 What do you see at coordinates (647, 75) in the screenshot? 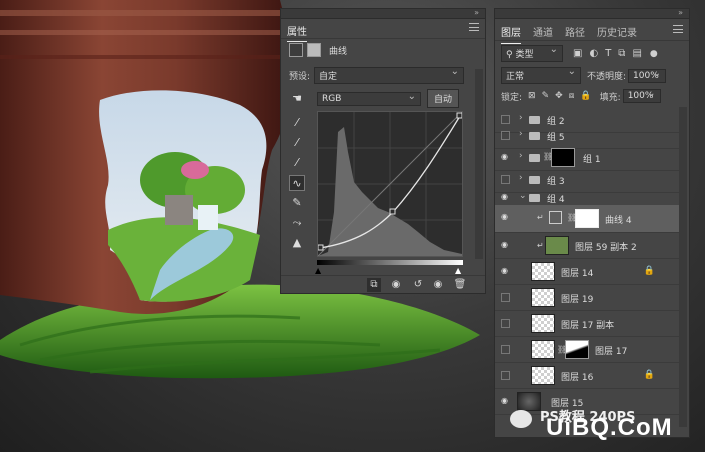
I see `opacity-field: 100%` at bounding box center [647, 75].